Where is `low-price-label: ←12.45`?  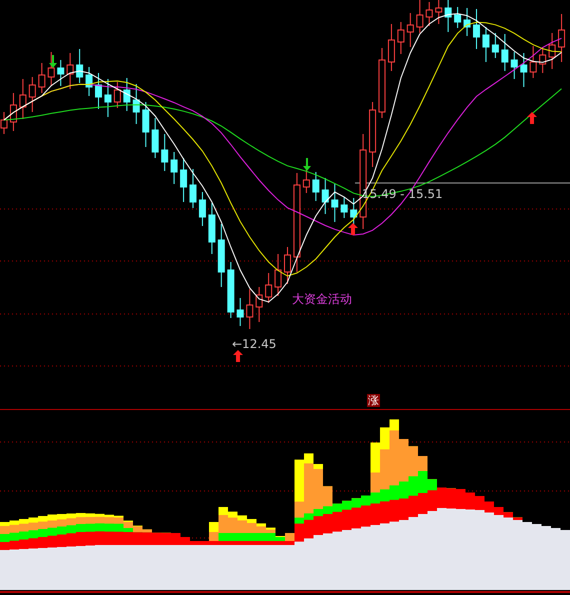 low-price-label: ←12.45 is located at coordinates (254, 344).